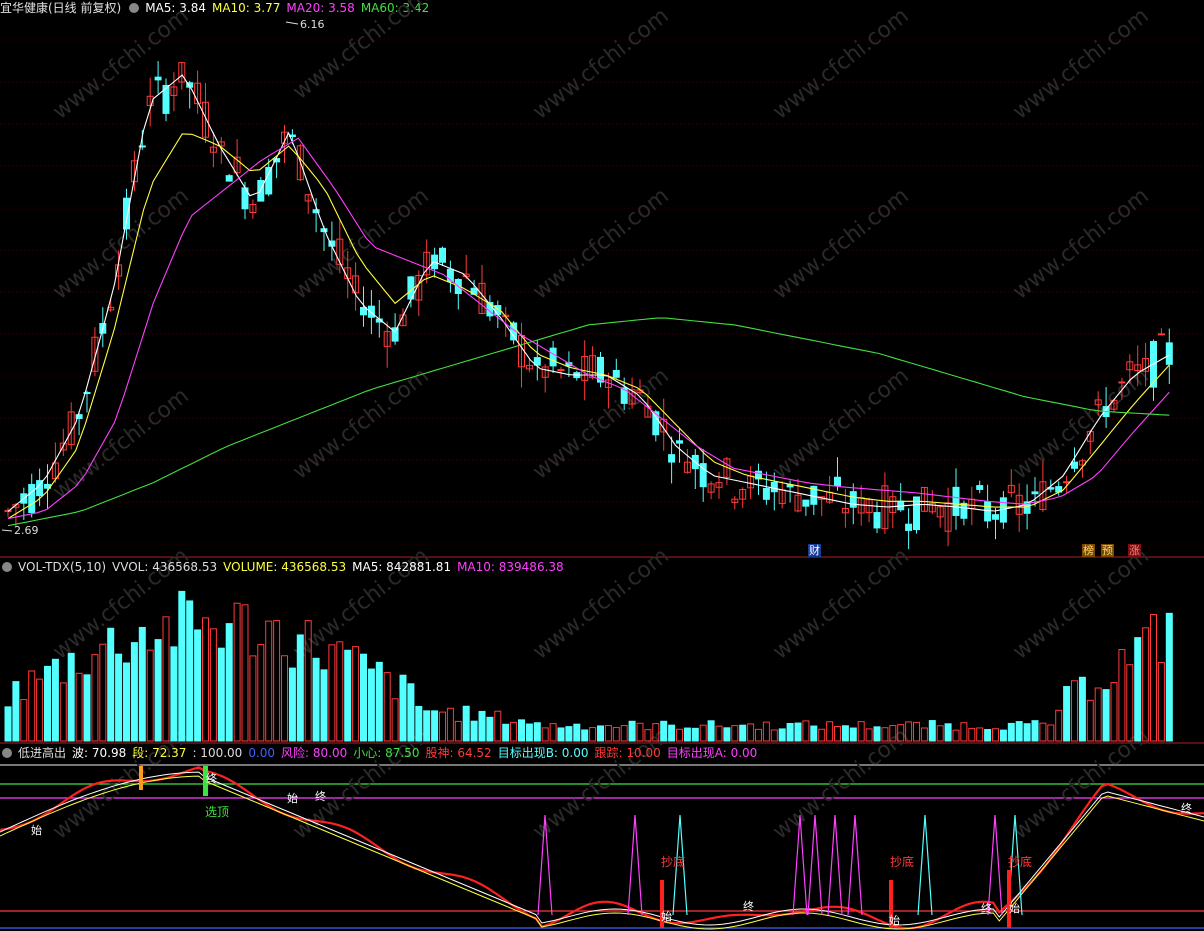 The image size is (1204, 931). What do you see at coordinates (1186, 808) in the screenshot?
I see `signal-end-5: 终` at bounding box center [1186, 808].